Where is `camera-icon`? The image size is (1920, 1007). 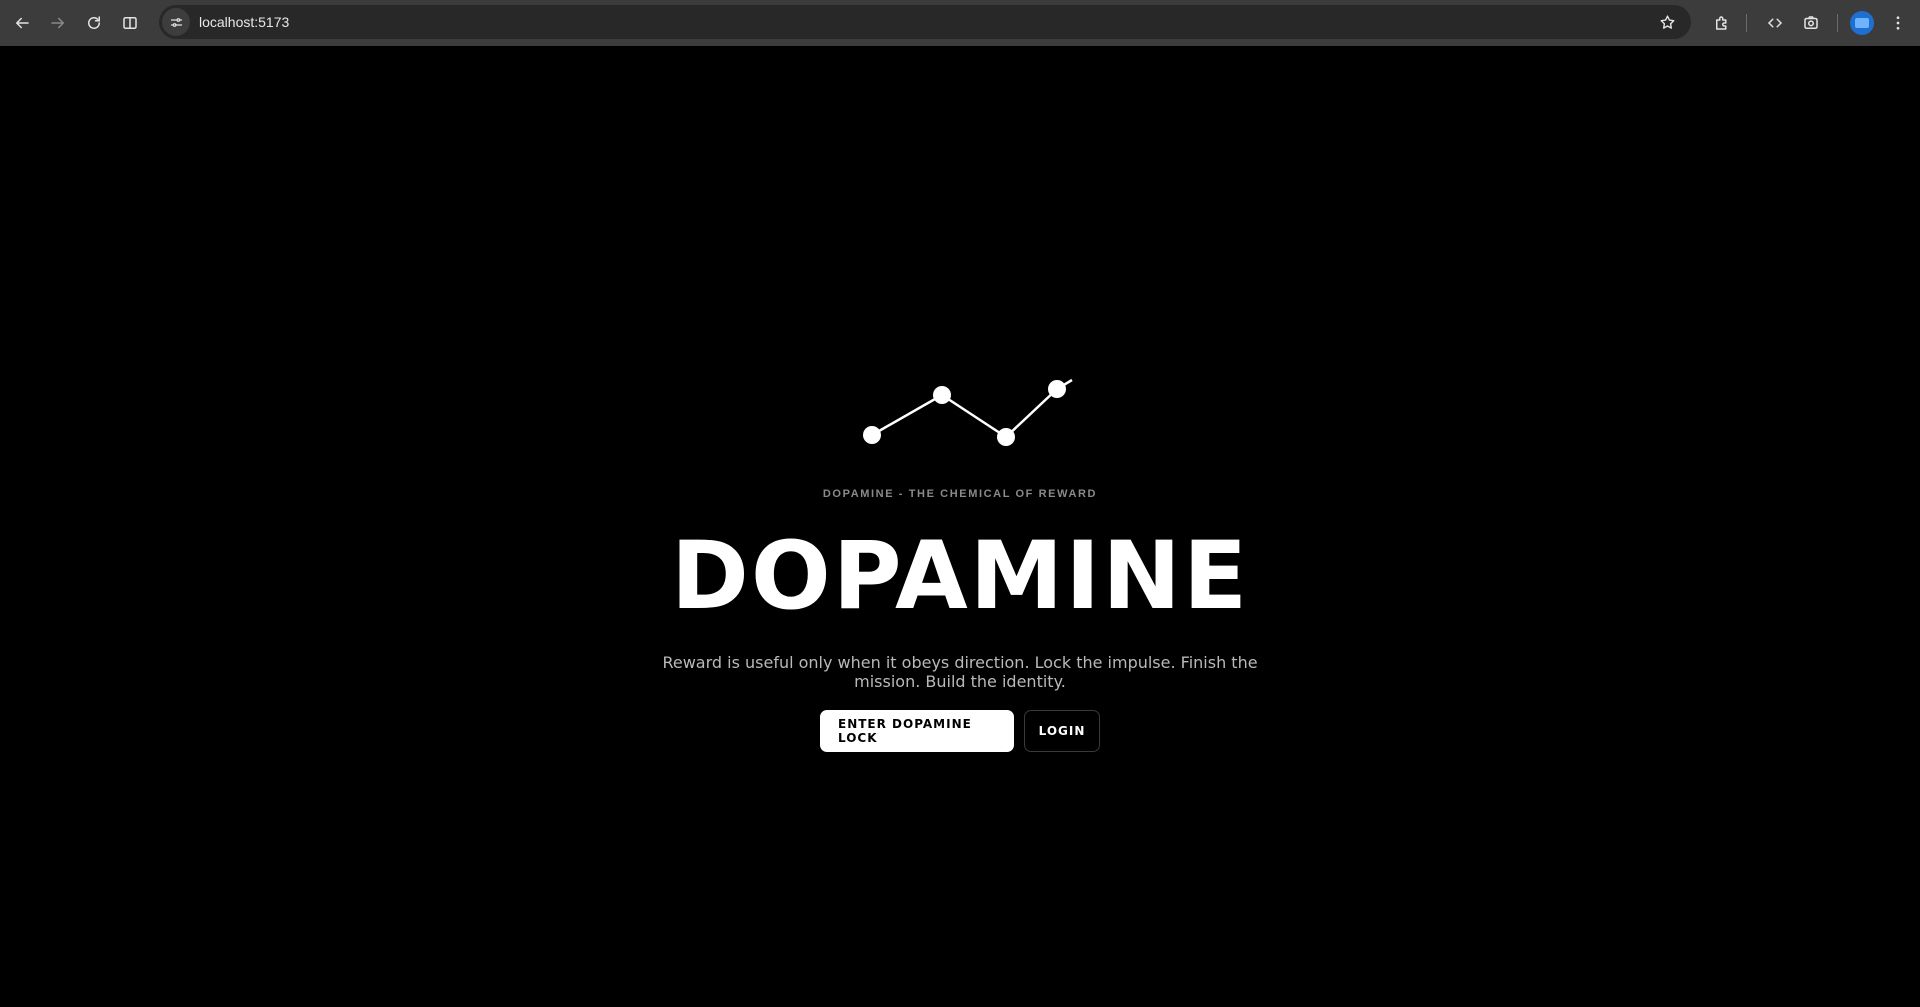 camera-icon is located at coordinates (1811, 22).